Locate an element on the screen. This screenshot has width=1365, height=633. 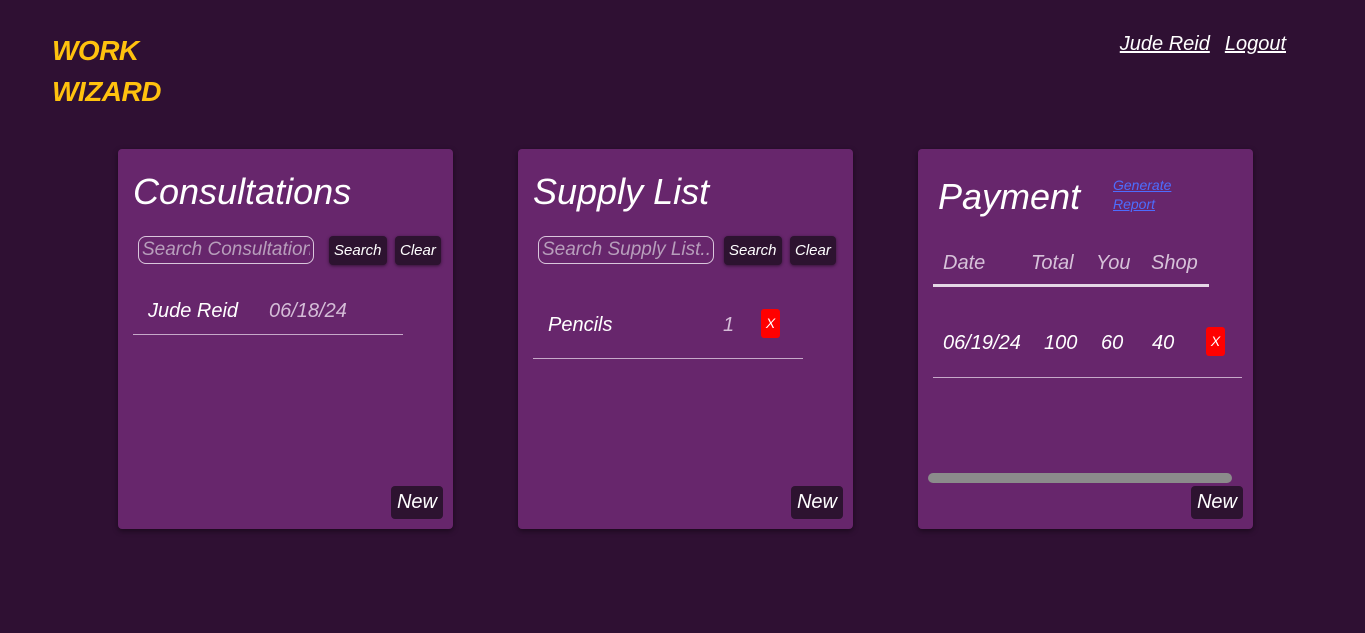
supply-remove-button: X is located at coordinates (770, 323).